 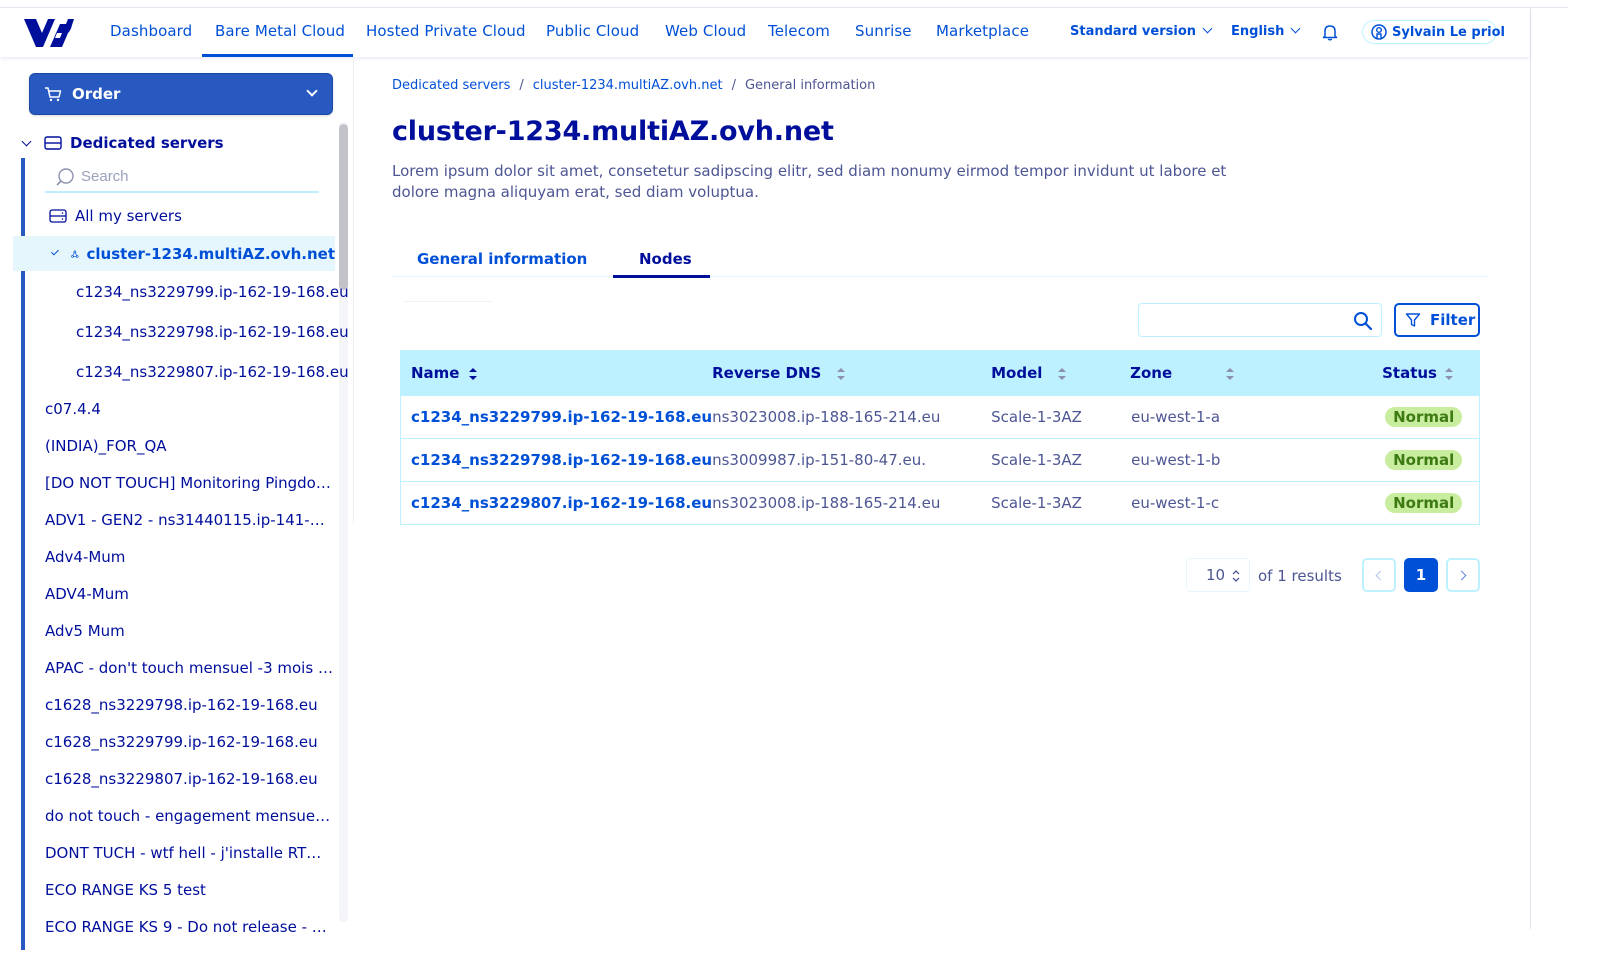 I want to click on nav-public-cloud: Public Cloud, so click(x=592, y=31).